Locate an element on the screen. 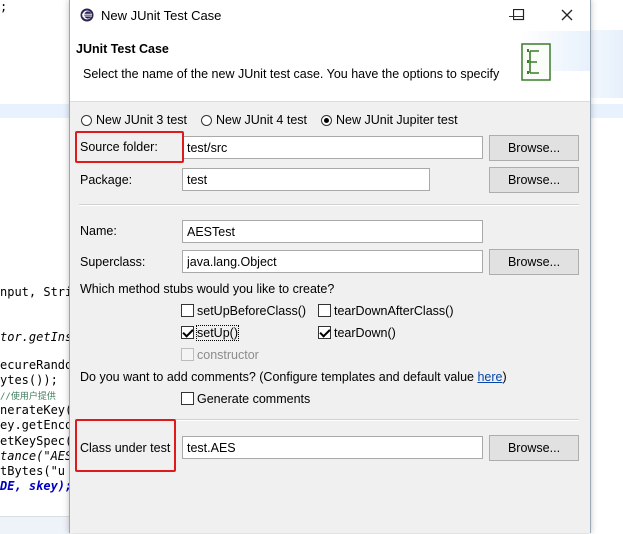 The image size is (623, 534). code-line: tance("AES is located at coordinates (36, 456).